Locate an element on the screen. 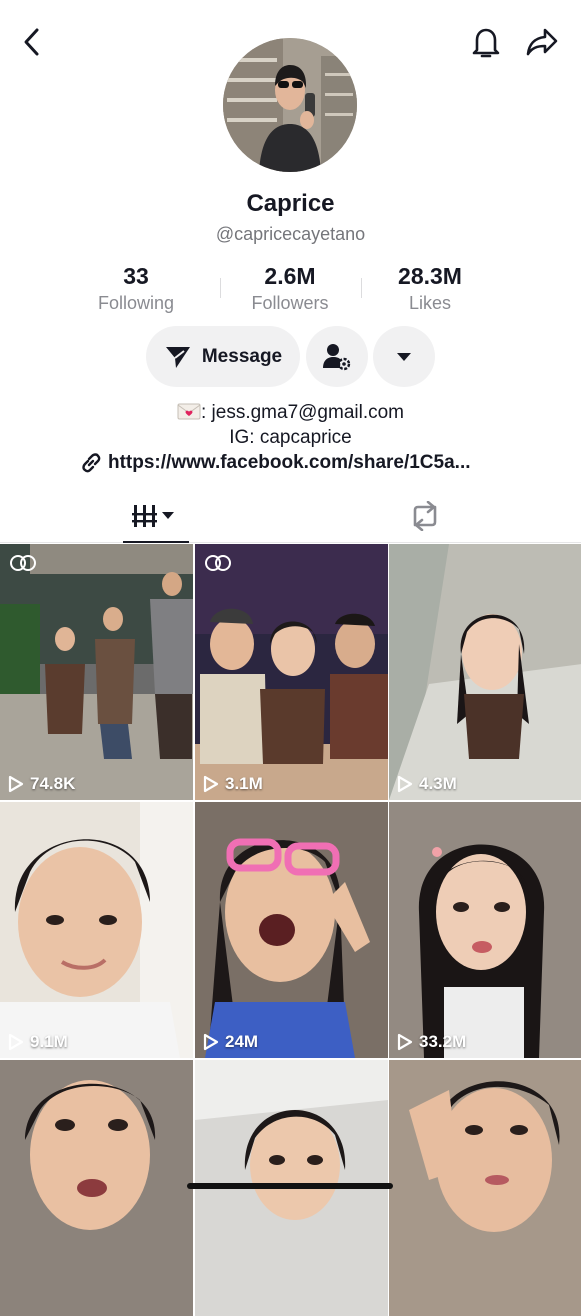  tab-videos is located at coordinates (156, 516).